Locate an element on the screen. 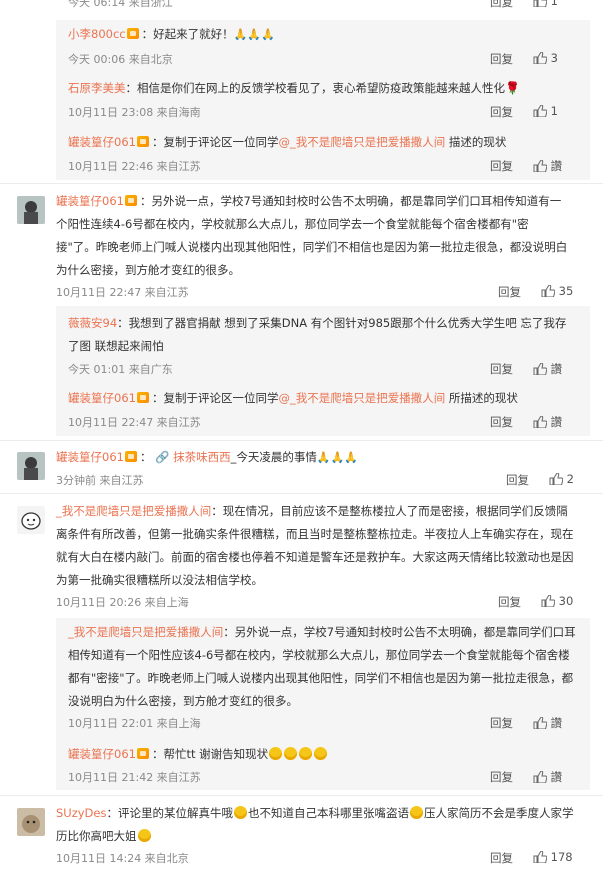 This screenshot has width=603, height=870. like-button: 30 is located at coordinates (557, 601).